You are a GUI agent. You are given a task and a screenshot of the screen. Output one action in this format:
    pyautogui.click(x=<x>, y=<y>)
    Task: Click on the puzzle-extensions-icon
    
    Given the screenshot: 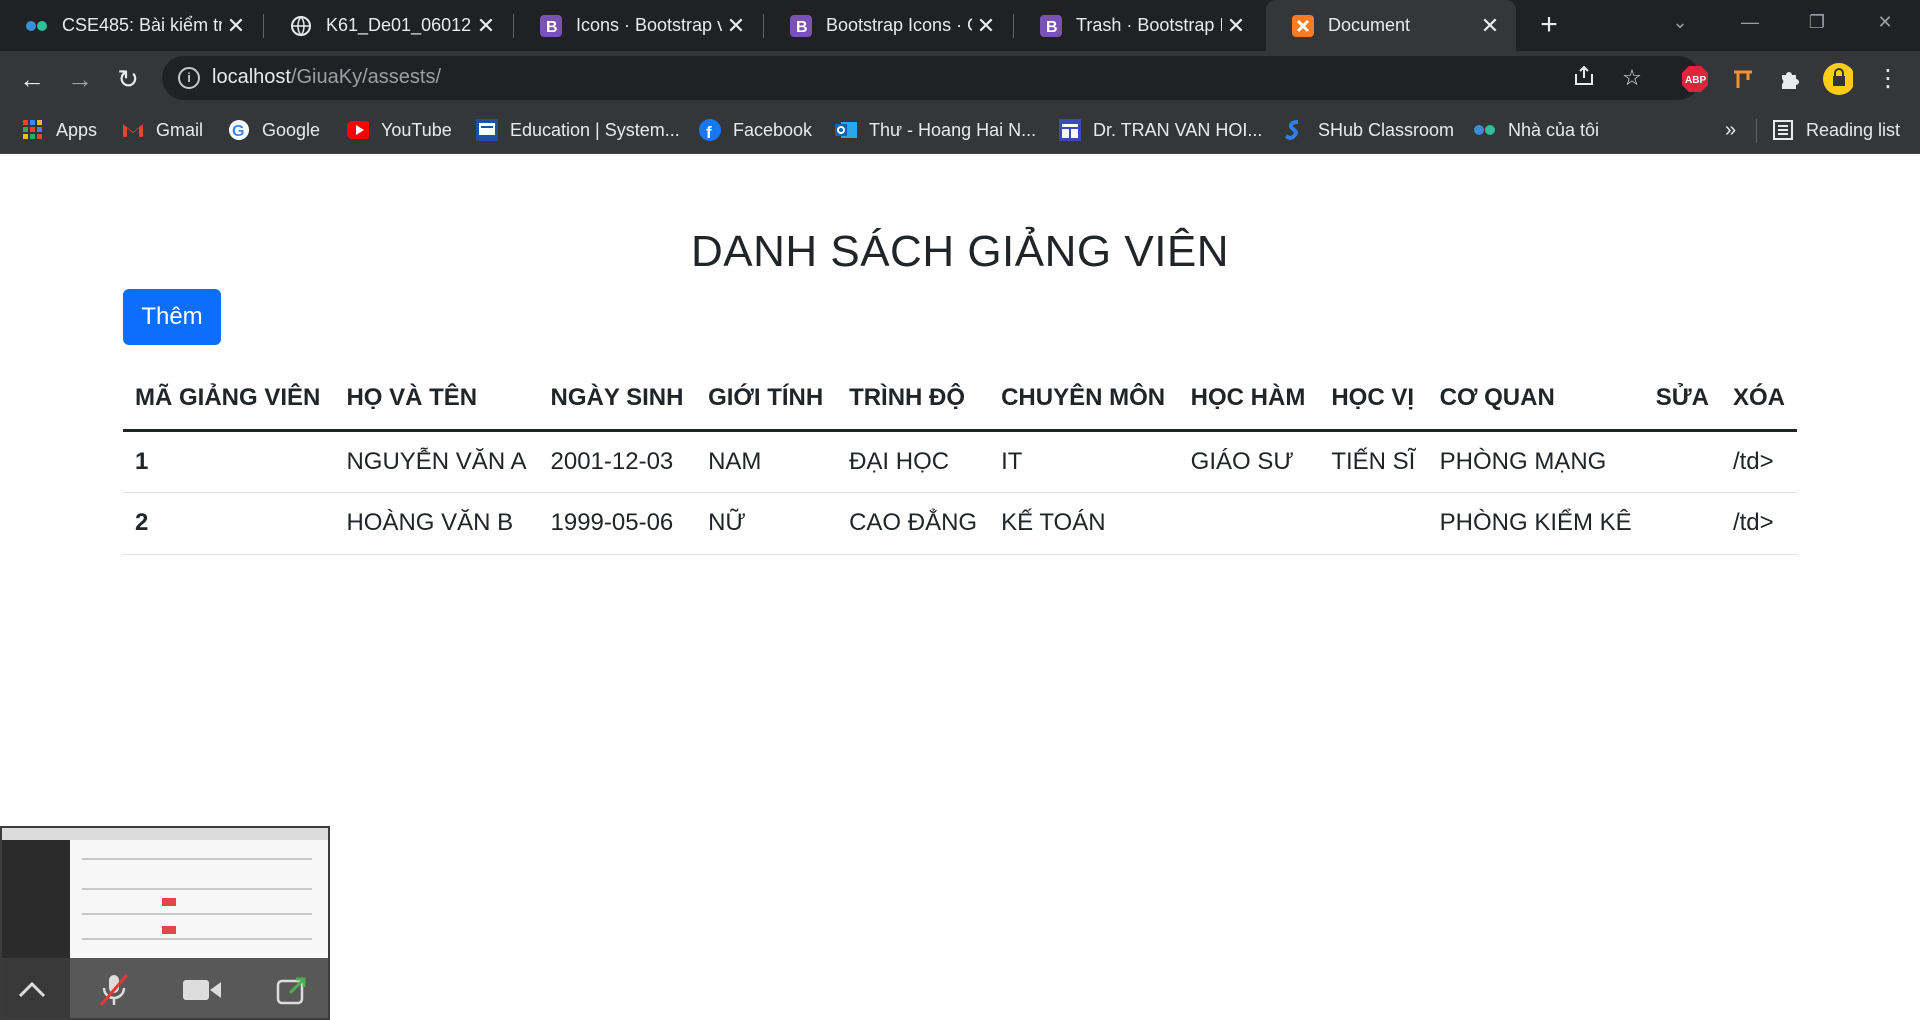 What is the action you would take?
    pyautogui.click(x=1790, y=79)
    